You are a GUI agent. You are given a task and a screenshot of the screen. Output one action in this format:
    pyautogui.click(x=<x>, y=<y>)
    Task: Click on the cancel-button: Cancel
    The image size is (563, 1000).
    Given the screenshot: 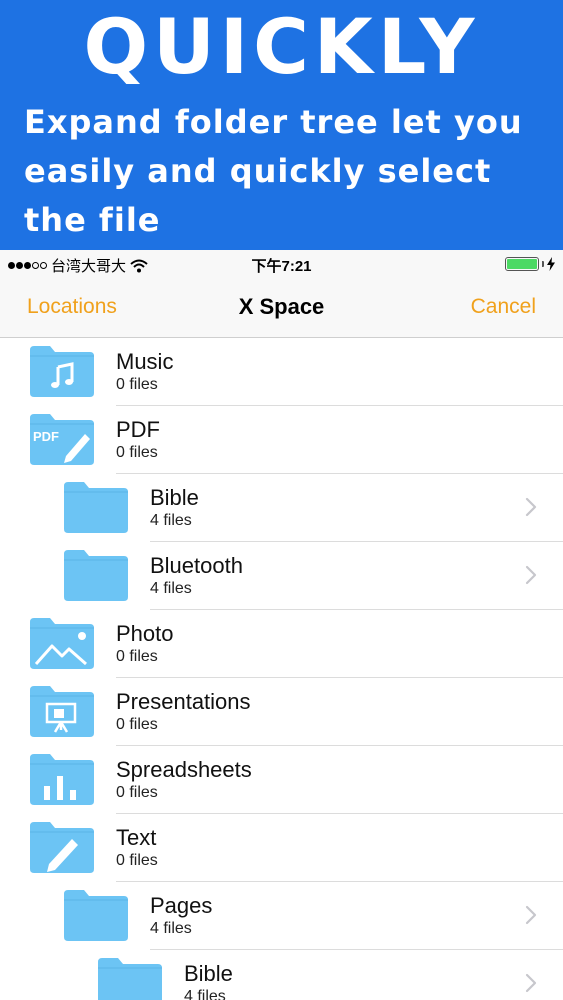 What is the action you would take?
    pyautogui.click(x=503, y=307)
    